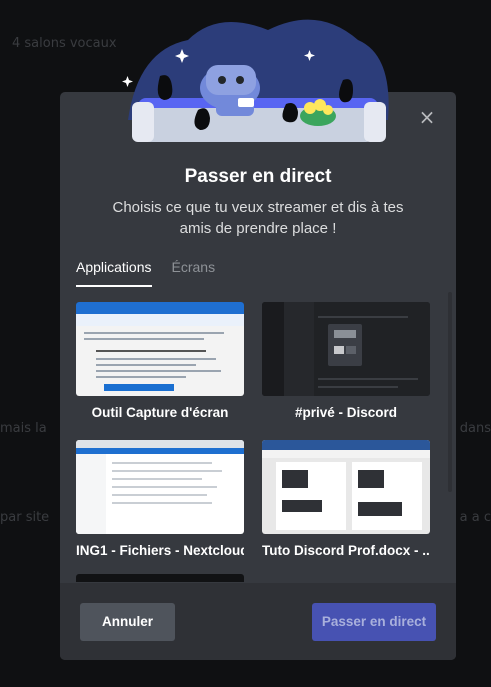  What do you see at coordinates (475, 428) in the screenshot?
I see `background-text: dans` at bounding box center [475, 428].